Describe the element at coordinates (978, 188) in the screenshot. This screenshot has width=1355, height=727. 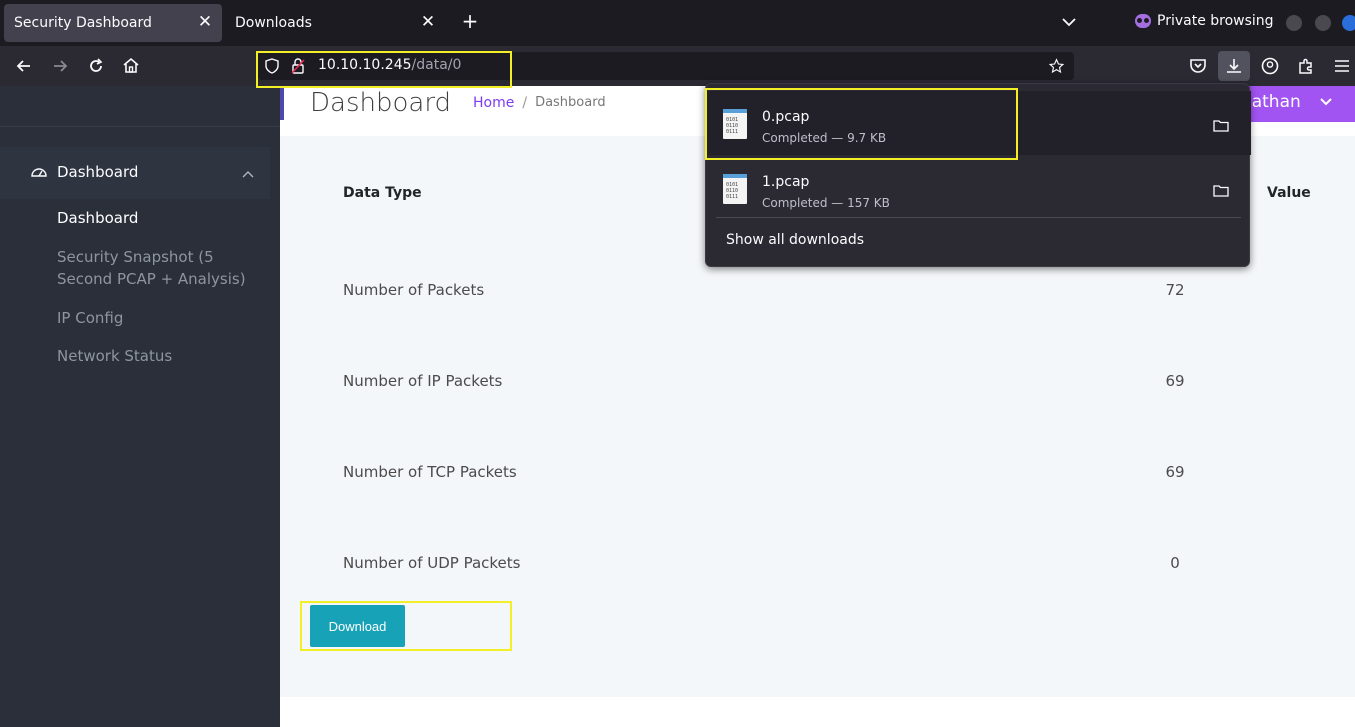
I see `download-item-1-pcap: 0101 0110 0111 1.pcap Completed — 157 KB` at that location.